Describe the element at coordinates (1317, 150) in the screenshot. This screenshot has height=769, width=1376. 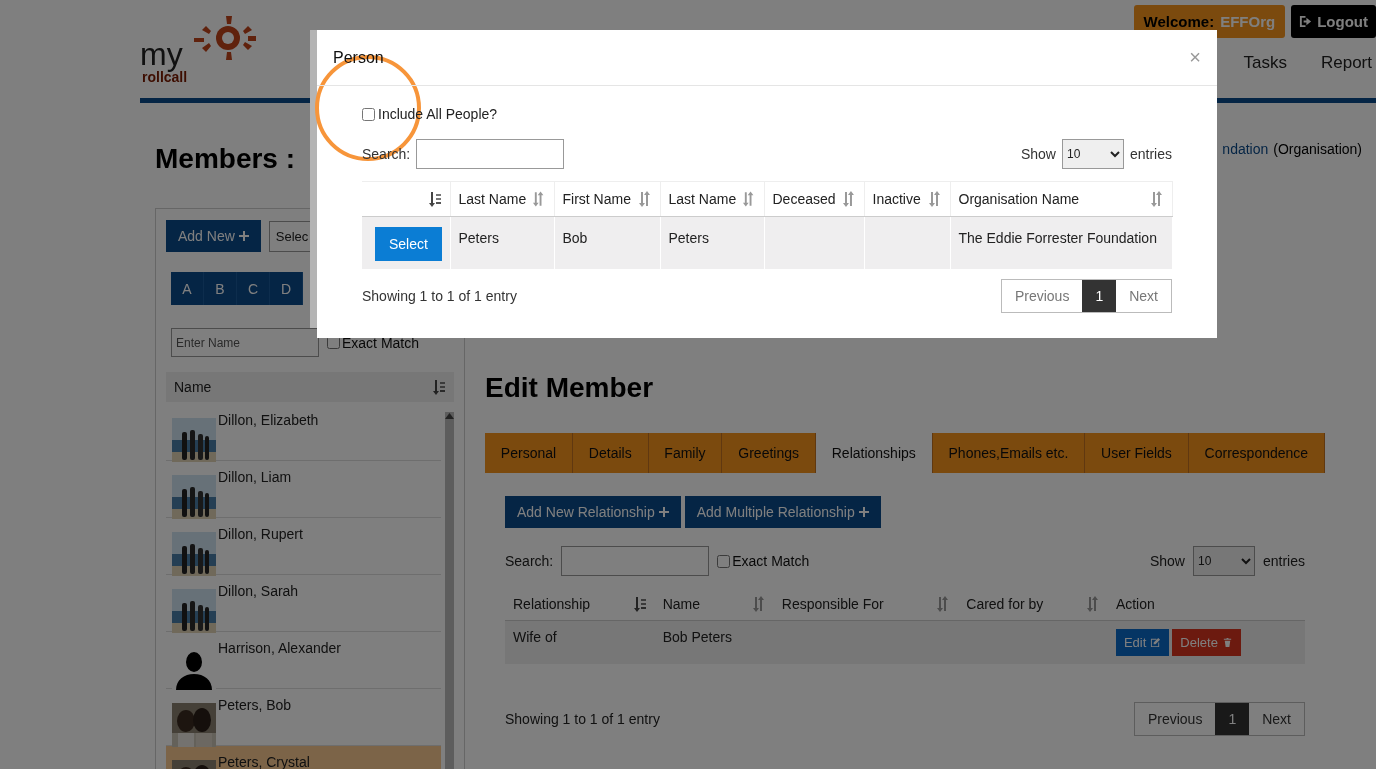
I see `breadcrumb-type: (Organisation)` at that location.